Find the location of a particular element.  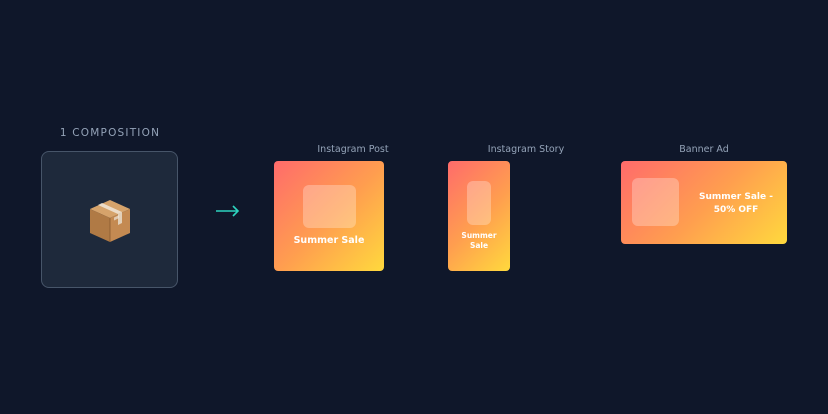

instagram-post-card: Summer Sale is located at coordinates (329, 216).